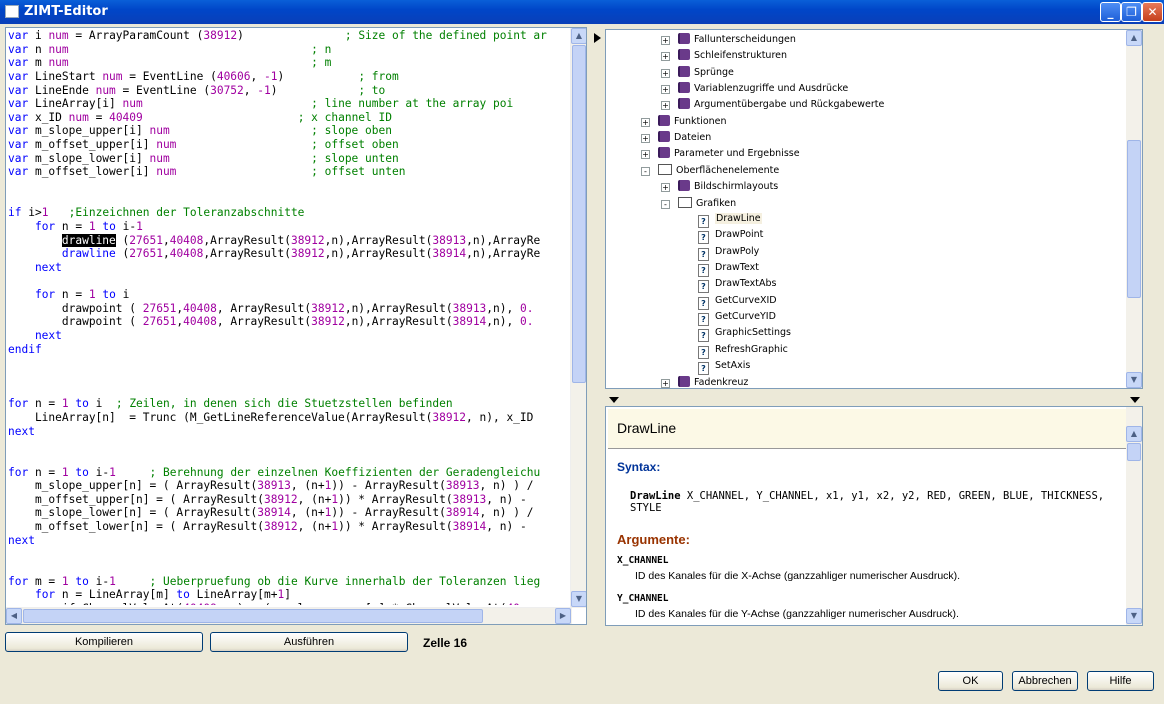  What do you see at coordinates (728, 254) in the screenshot?
I see `tree-item: ? DrawPoly` at bounding box center [728, 254].